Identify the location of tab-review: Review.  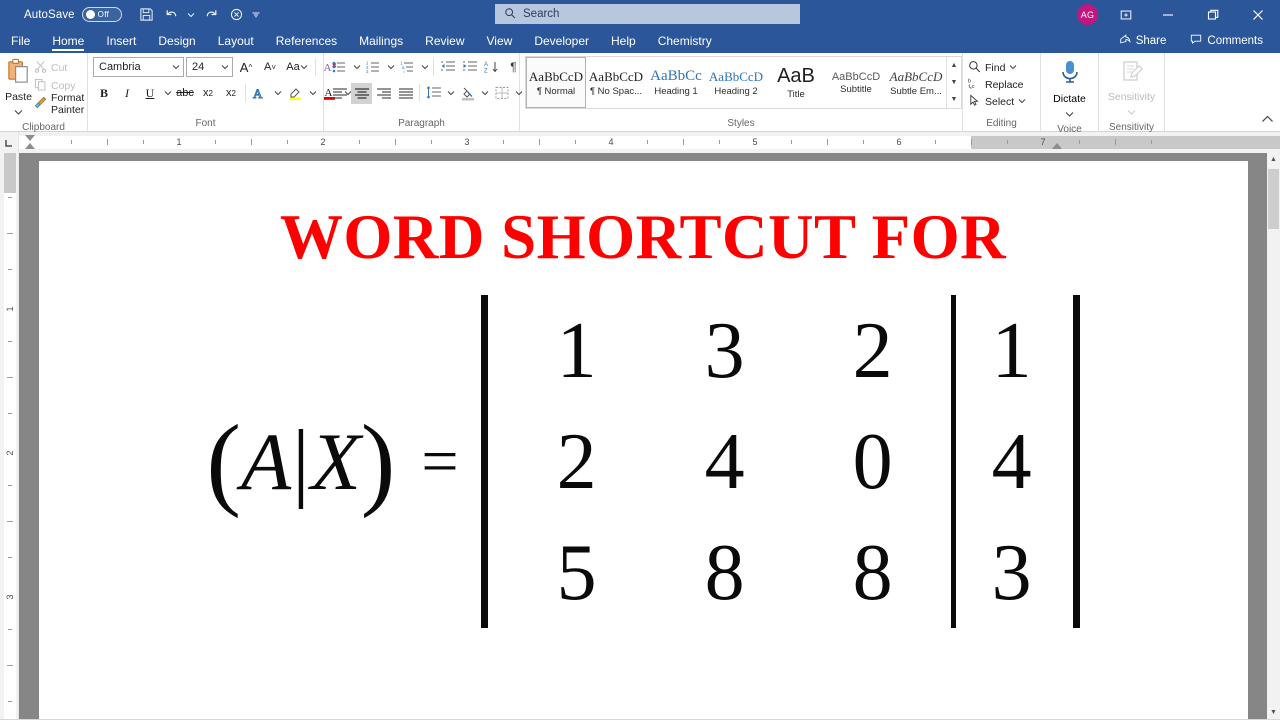
(444, 41).